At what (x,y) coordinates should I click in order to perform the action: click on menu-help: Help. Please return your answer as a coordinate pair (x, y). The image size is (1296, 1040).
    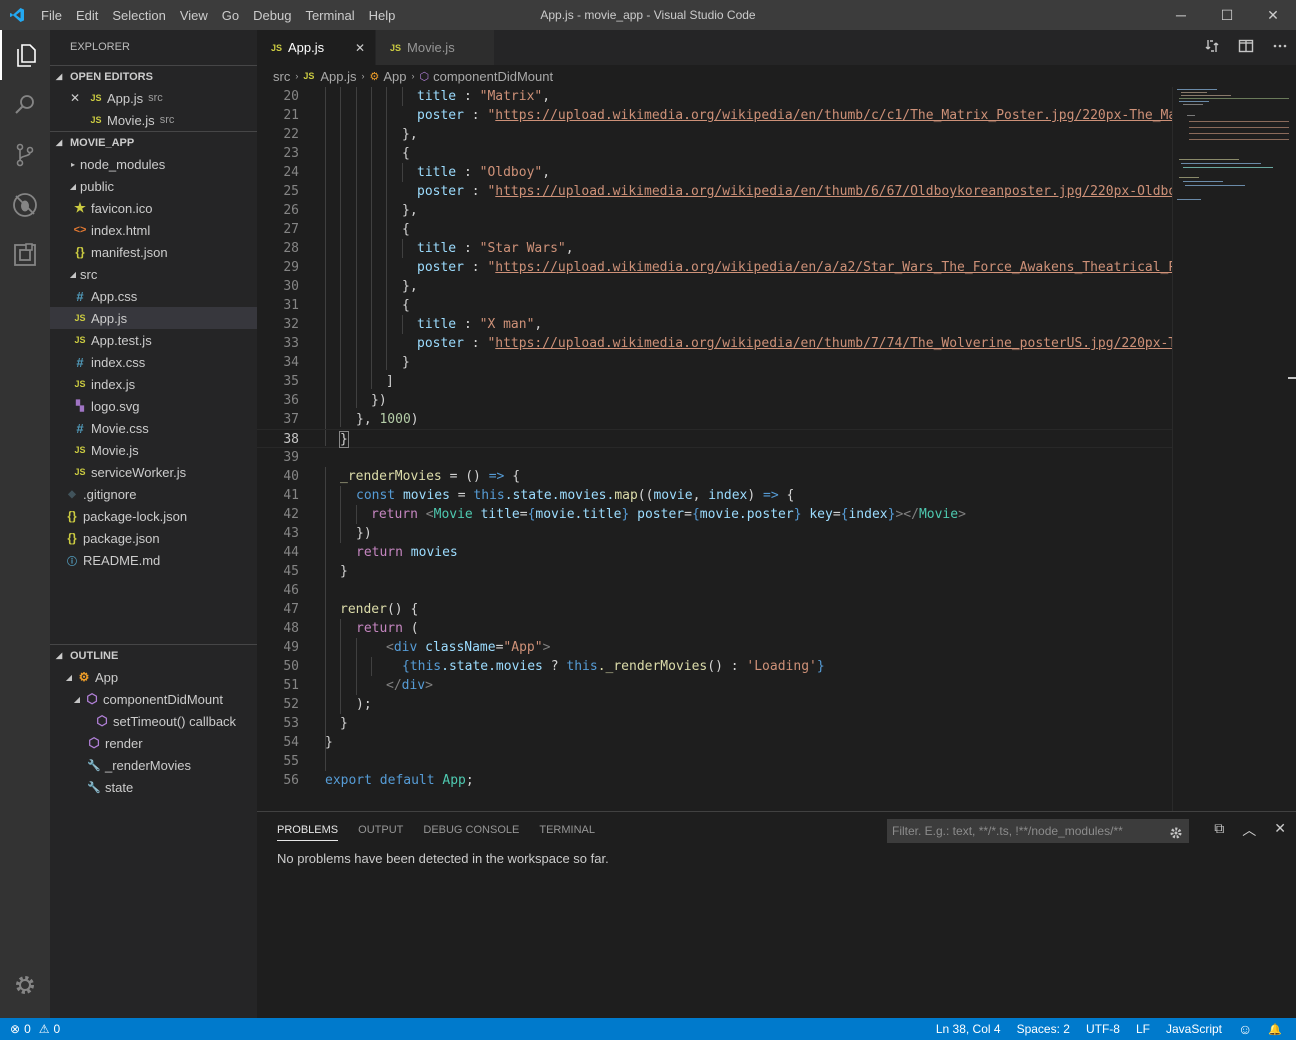
    Looking at the image, I should click on (382, 15).